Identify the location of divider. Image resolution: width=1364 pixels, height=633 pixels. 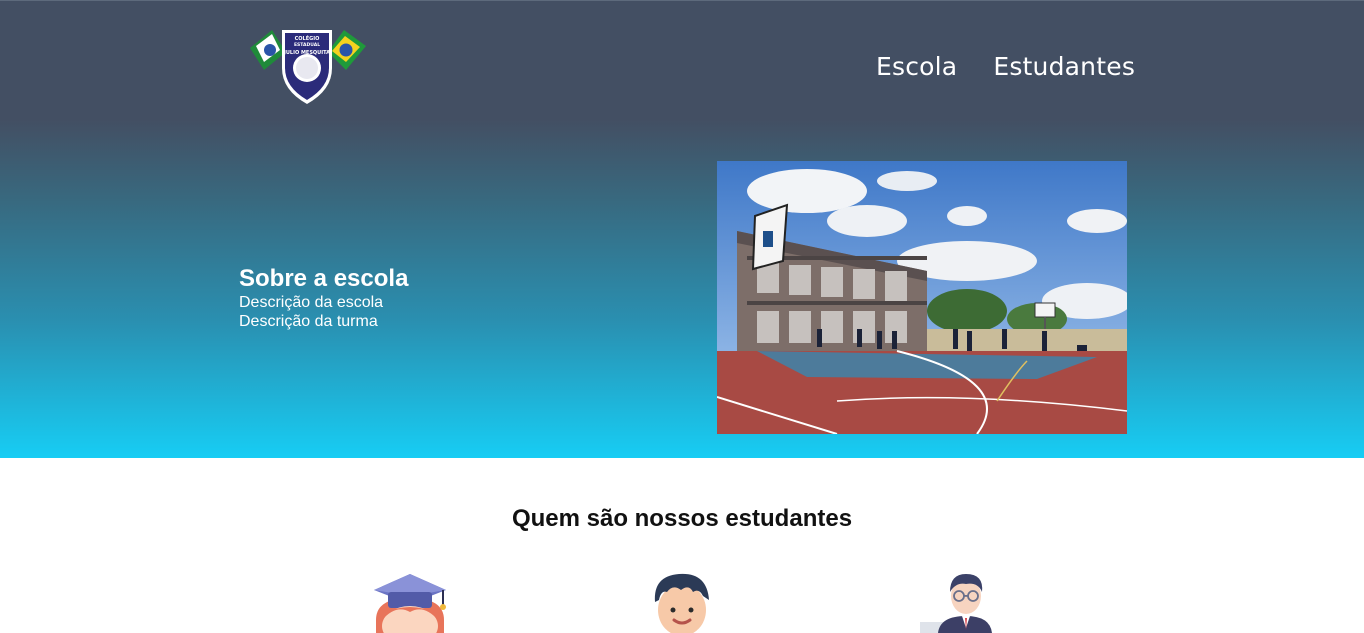
(682, 0).